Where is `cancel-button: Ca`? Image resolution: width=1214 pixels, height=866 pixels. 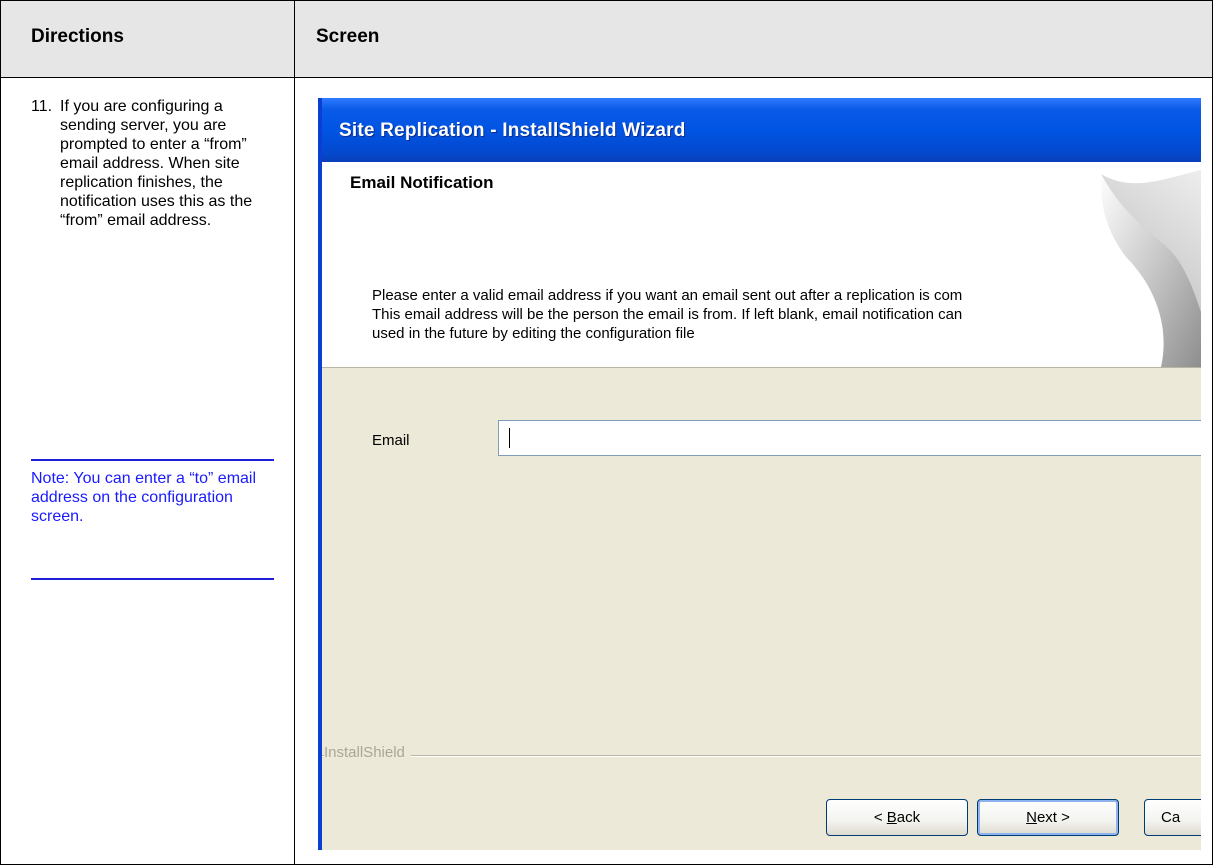
cancel-button: Ca is located at coordinates (1172, 817).